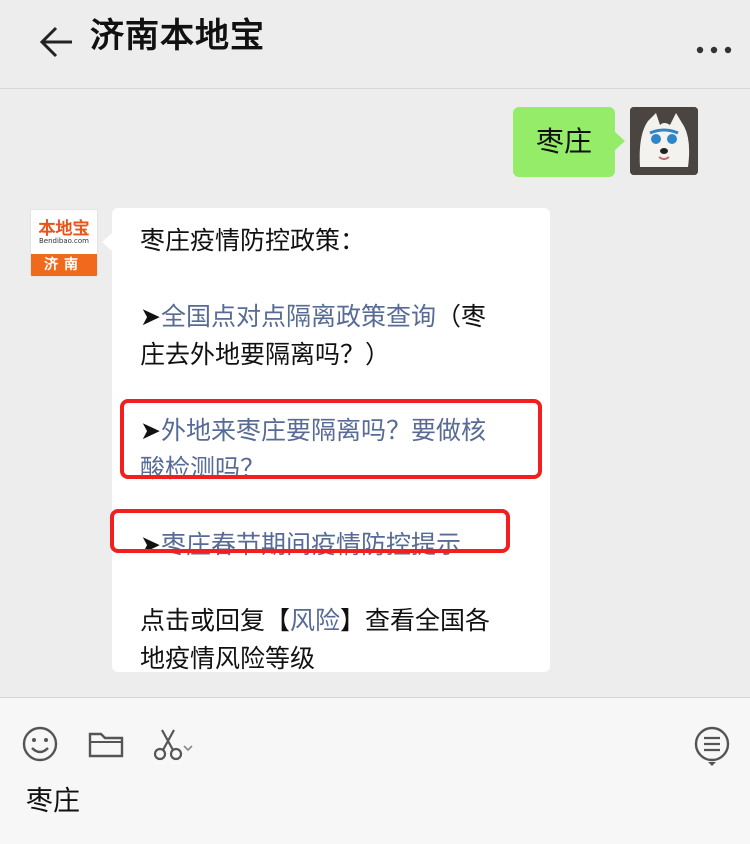 This screenshot has height=844, width=750. I want to click on chat-history-icon, so click(712, 747).